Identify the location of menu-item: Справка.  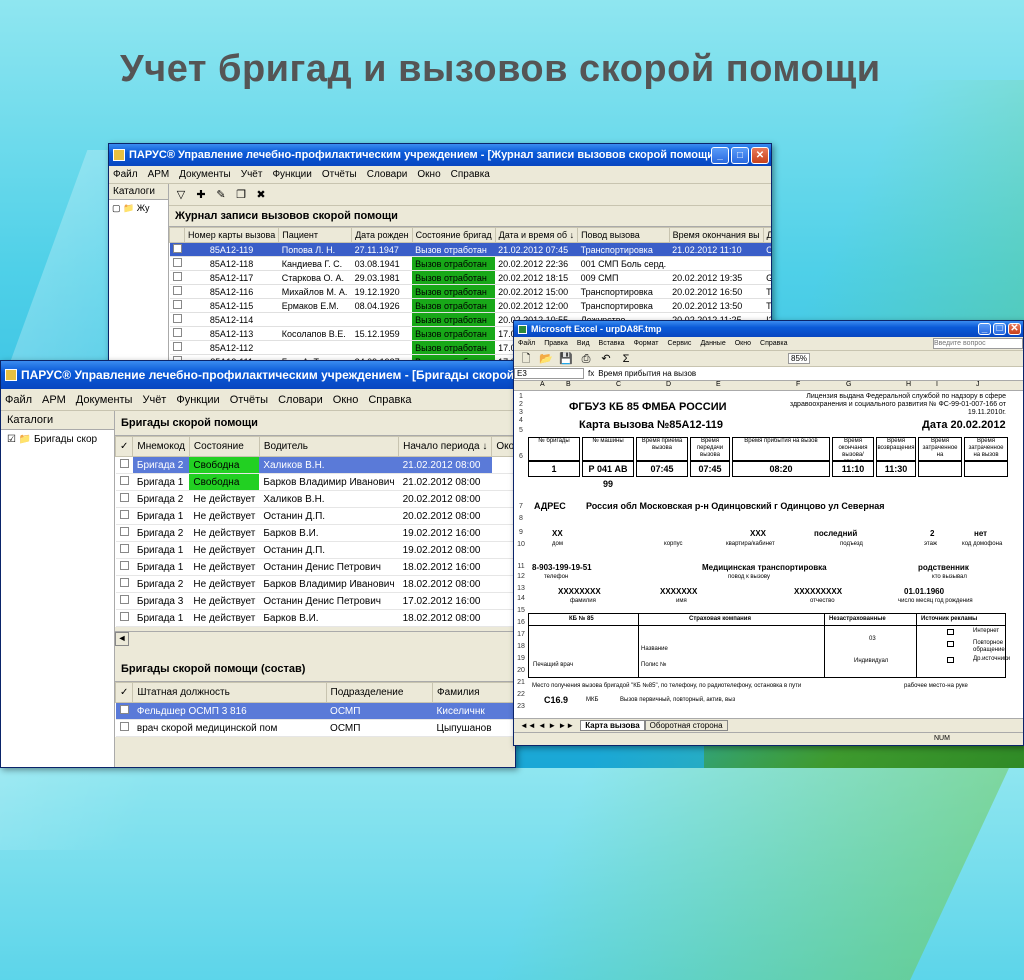
(470, 174).